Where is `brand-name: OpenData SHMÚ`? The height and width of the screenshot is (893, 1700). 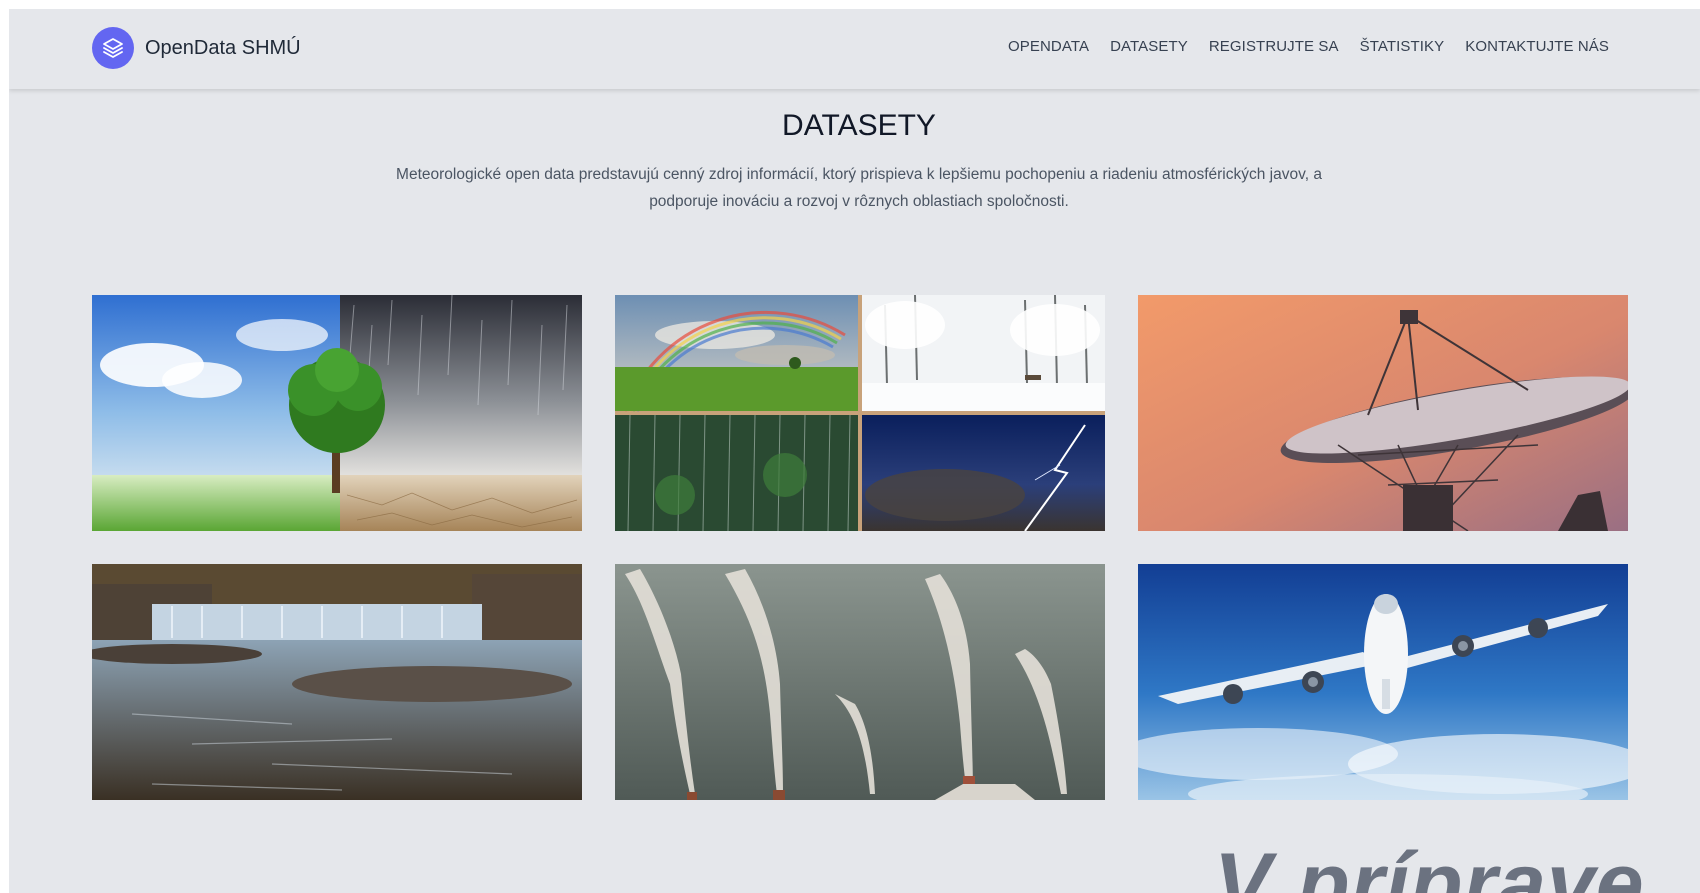 brand-name: OpenData SHMÚ is located at coordinates (223, 47).